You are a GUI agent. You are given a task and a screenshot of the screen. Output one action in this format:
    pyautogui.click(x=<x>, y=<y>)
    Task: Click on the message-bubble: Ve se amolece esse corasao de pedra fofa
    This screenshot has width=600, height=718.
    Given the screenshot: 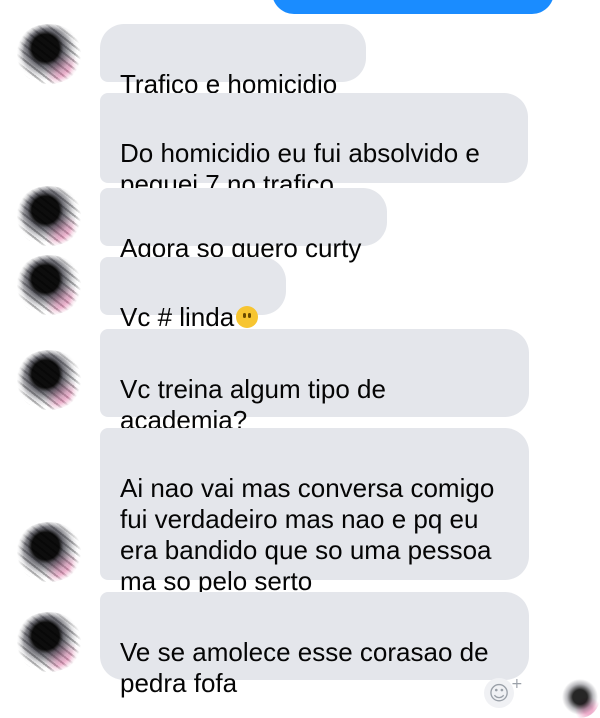 What is the action you would take?
    pyautogui.click(x=314, y=645)
    